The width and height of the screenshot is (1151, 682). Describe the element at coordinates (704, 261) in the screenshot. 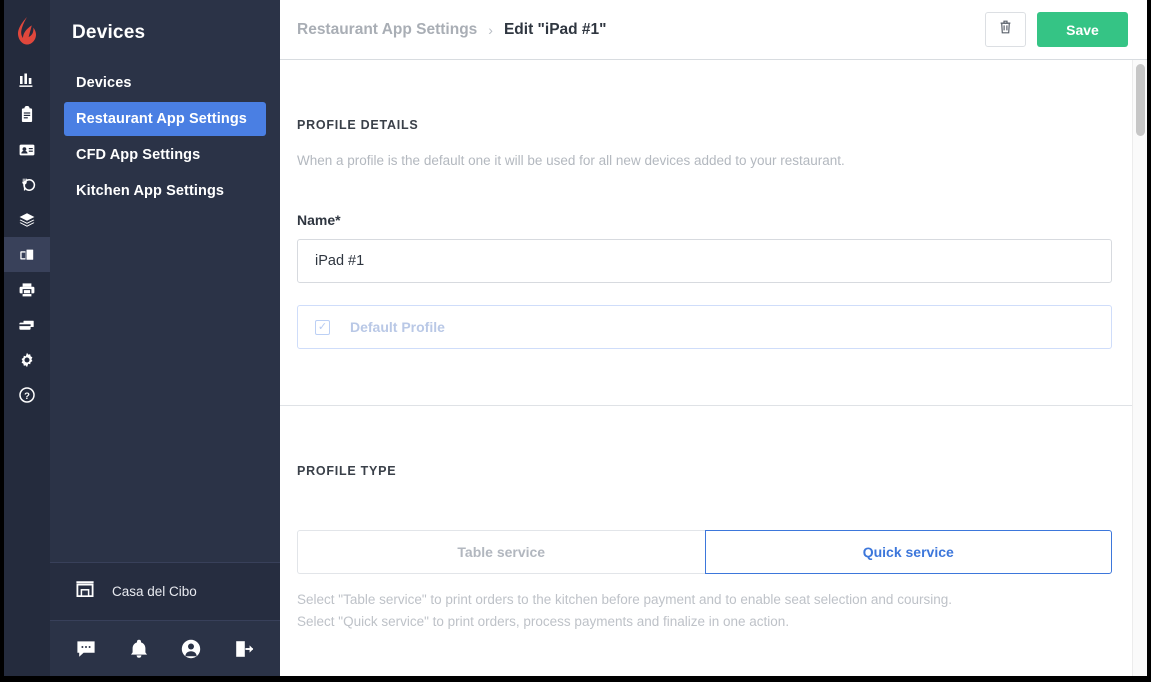

I see `name-input: iPad #1` at that location.